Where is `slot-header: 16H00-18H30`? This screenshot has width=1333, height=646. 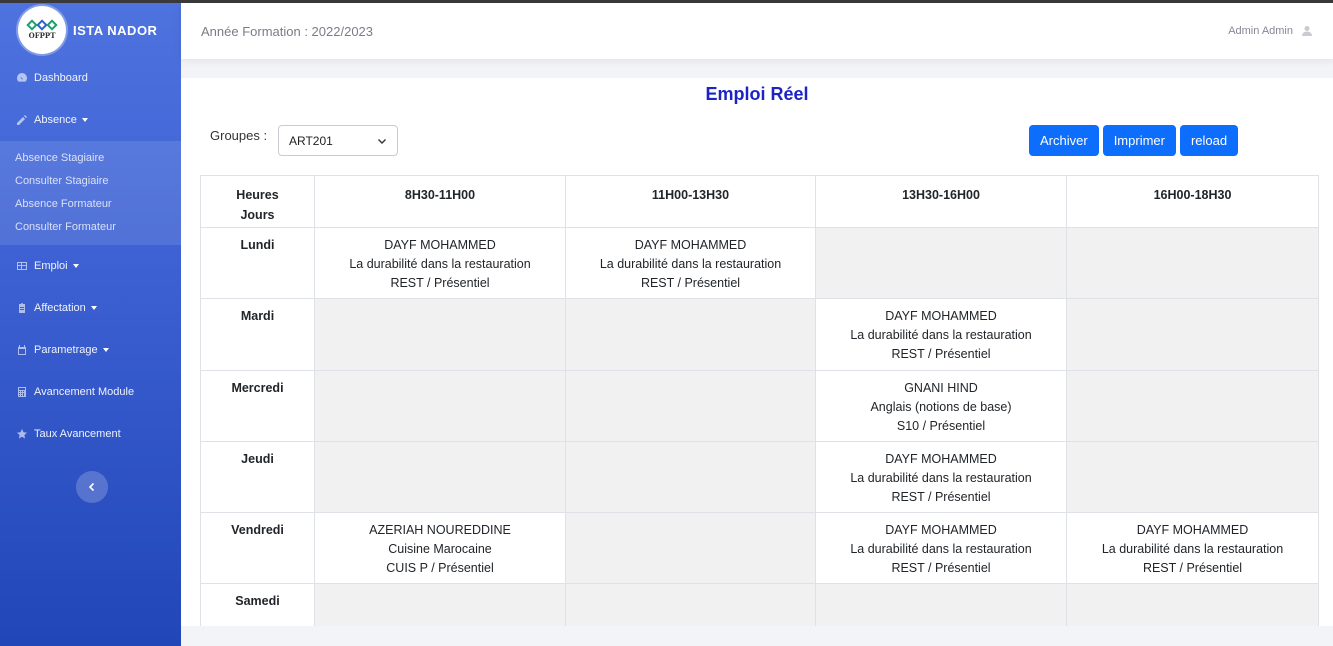 slot-header: 16H00-18H30 is located at coordinates (1192, 201).